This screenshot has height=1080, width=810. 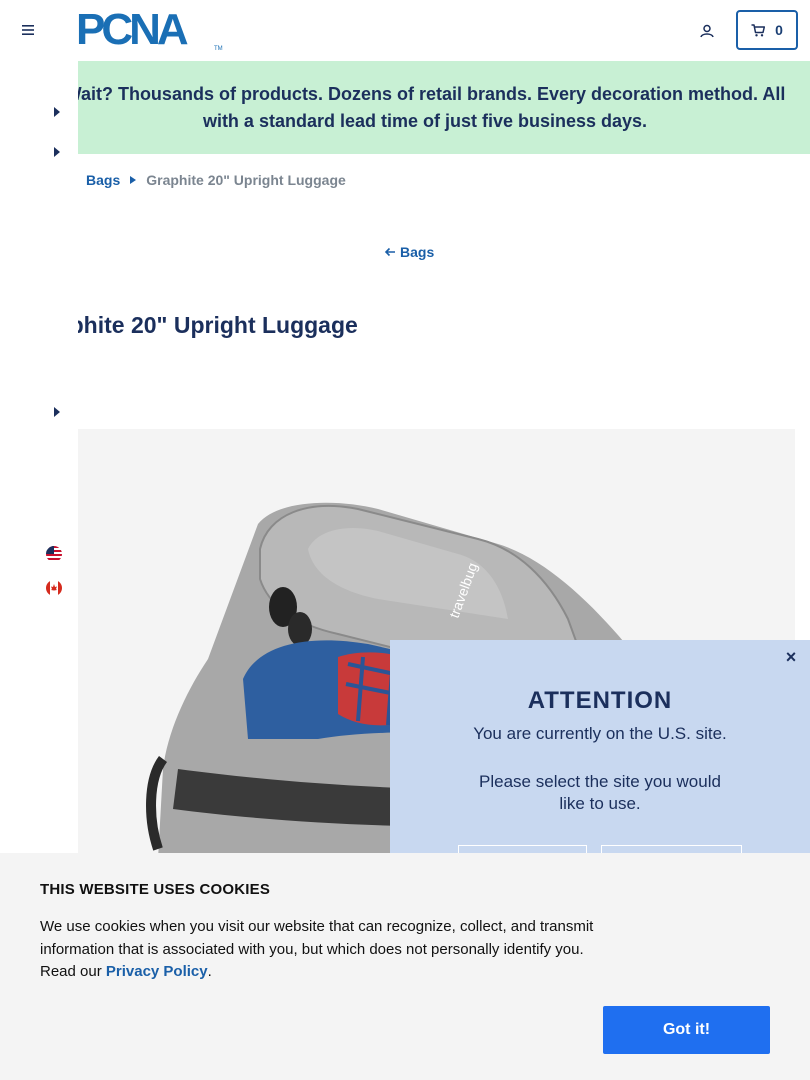 I want to click on modal-current-site-text: You are currently on the U.S. site., so click(x=600, y=733).